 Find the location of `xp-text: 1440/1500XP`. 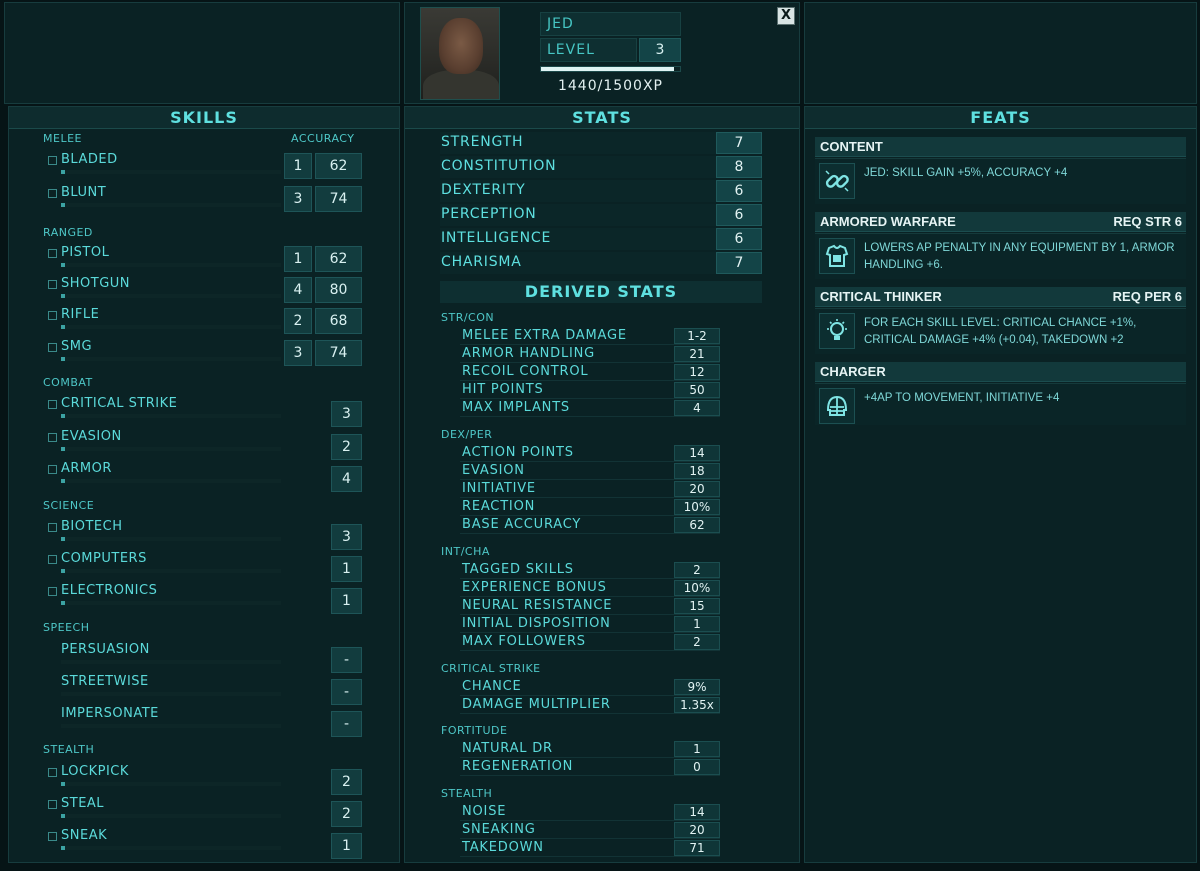

xp-text: 1440/1500XP is located at coordinates (610, 86).